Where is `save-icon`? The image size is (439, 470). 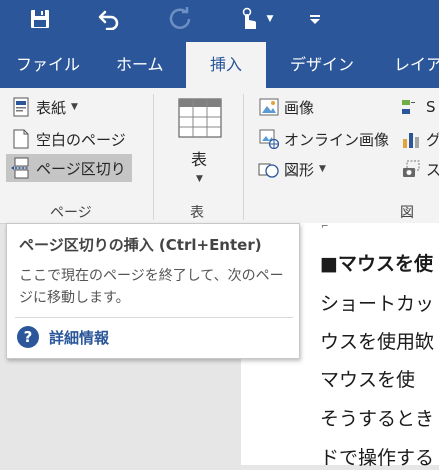
save-icon is located at coordinates (40, 19).